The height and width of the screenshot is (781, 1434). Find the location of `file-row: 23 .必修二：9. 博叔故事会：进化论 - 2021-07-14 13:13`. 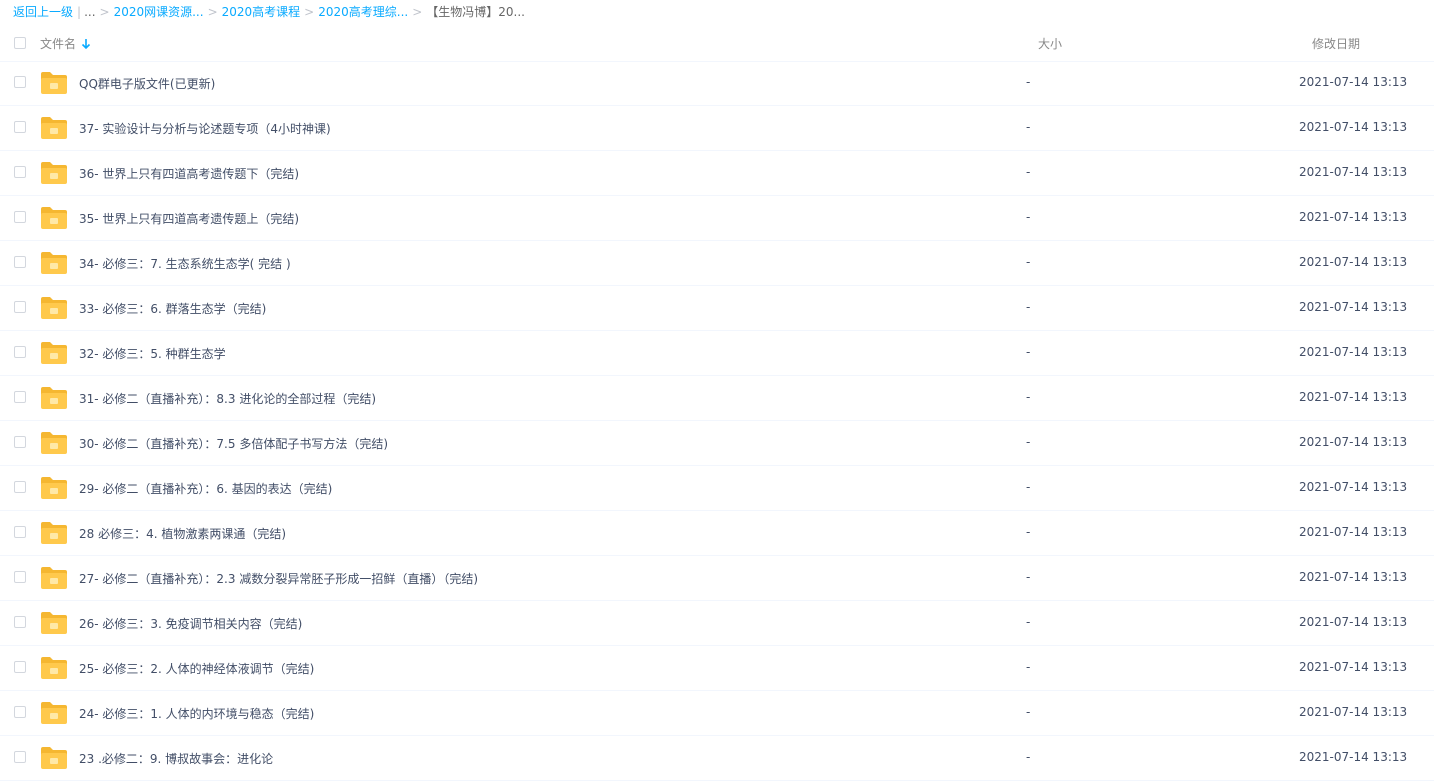

file-row: 23 .必修二：9. 博叔故事会：进化论 - 2021-07-14 13:13 is located at coordinates (717, 758).